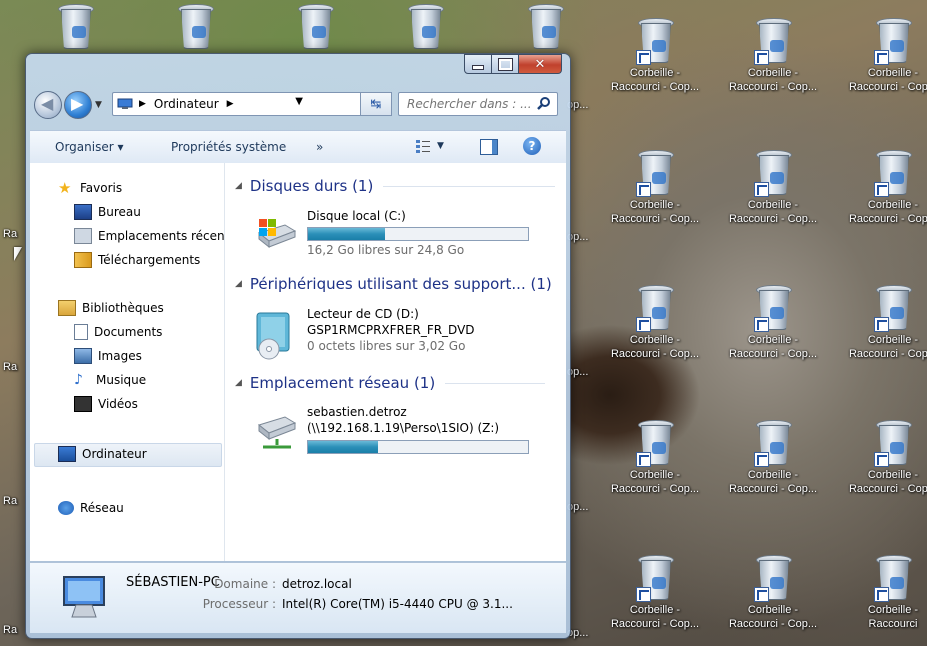 The width and height of the screenshot is (927, 646). What do you see at coordinates (376, 104) in the screenshot?
I see `refresh-button: ↹` at bounding box center [376, 104].